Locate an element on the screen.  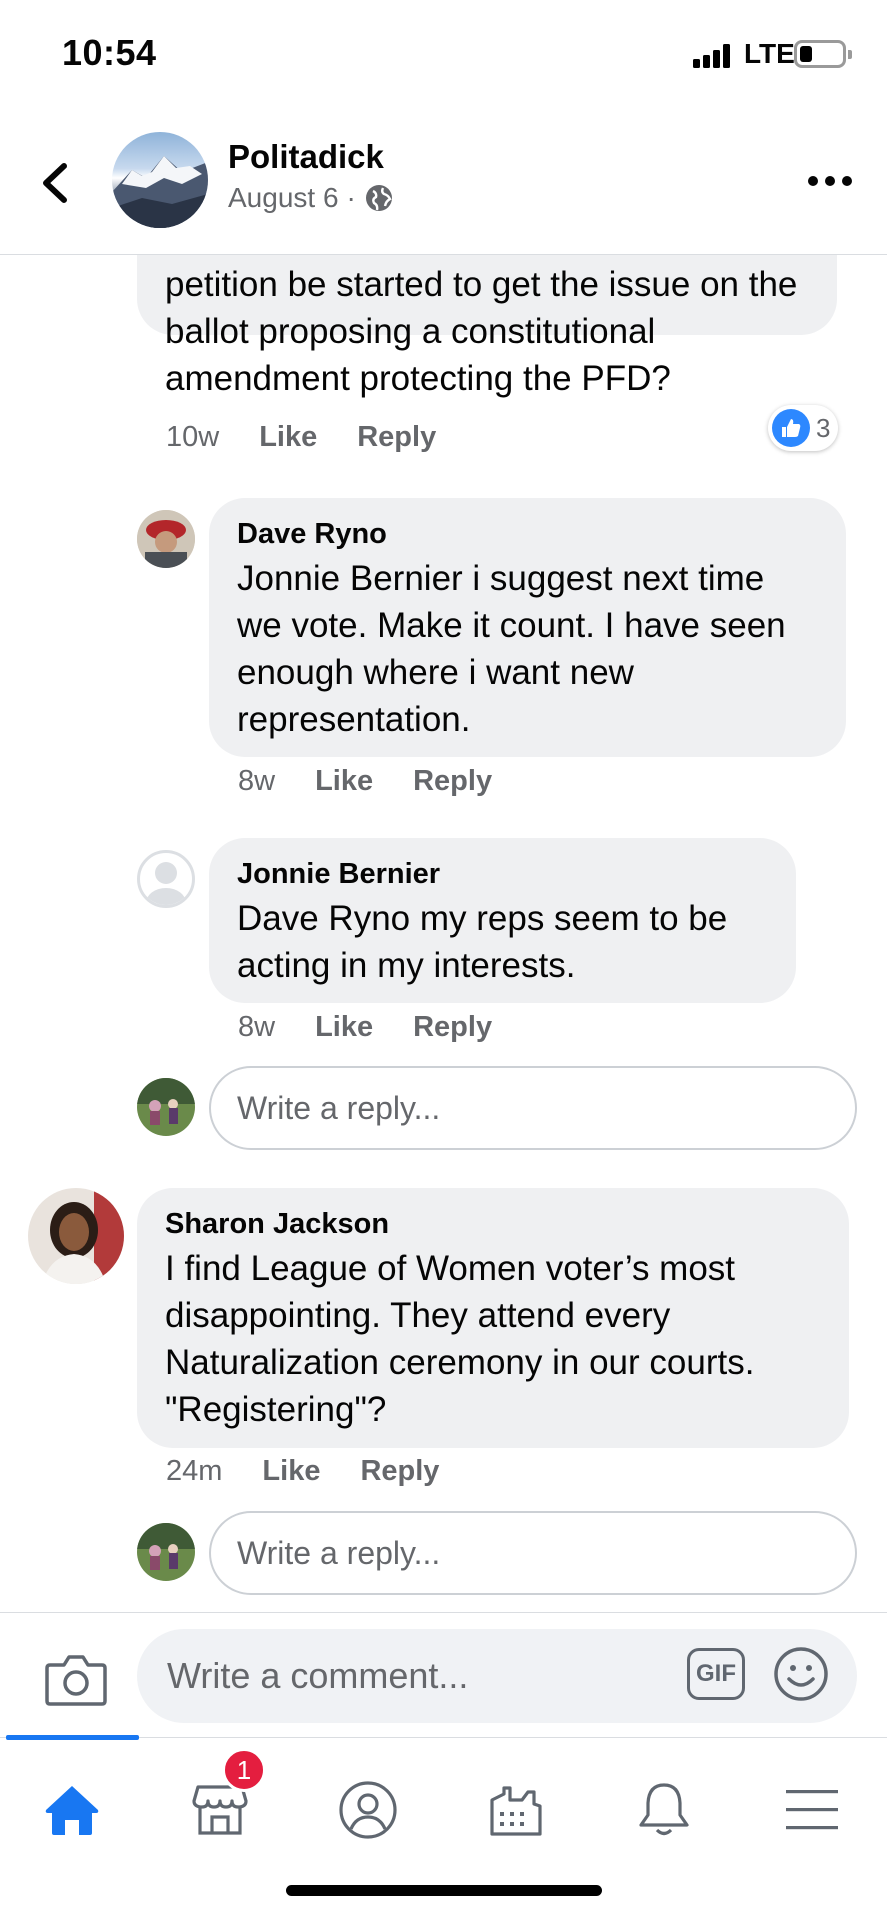
comment-actions: 24m Like Reply is located at coordinates (302, 1471).